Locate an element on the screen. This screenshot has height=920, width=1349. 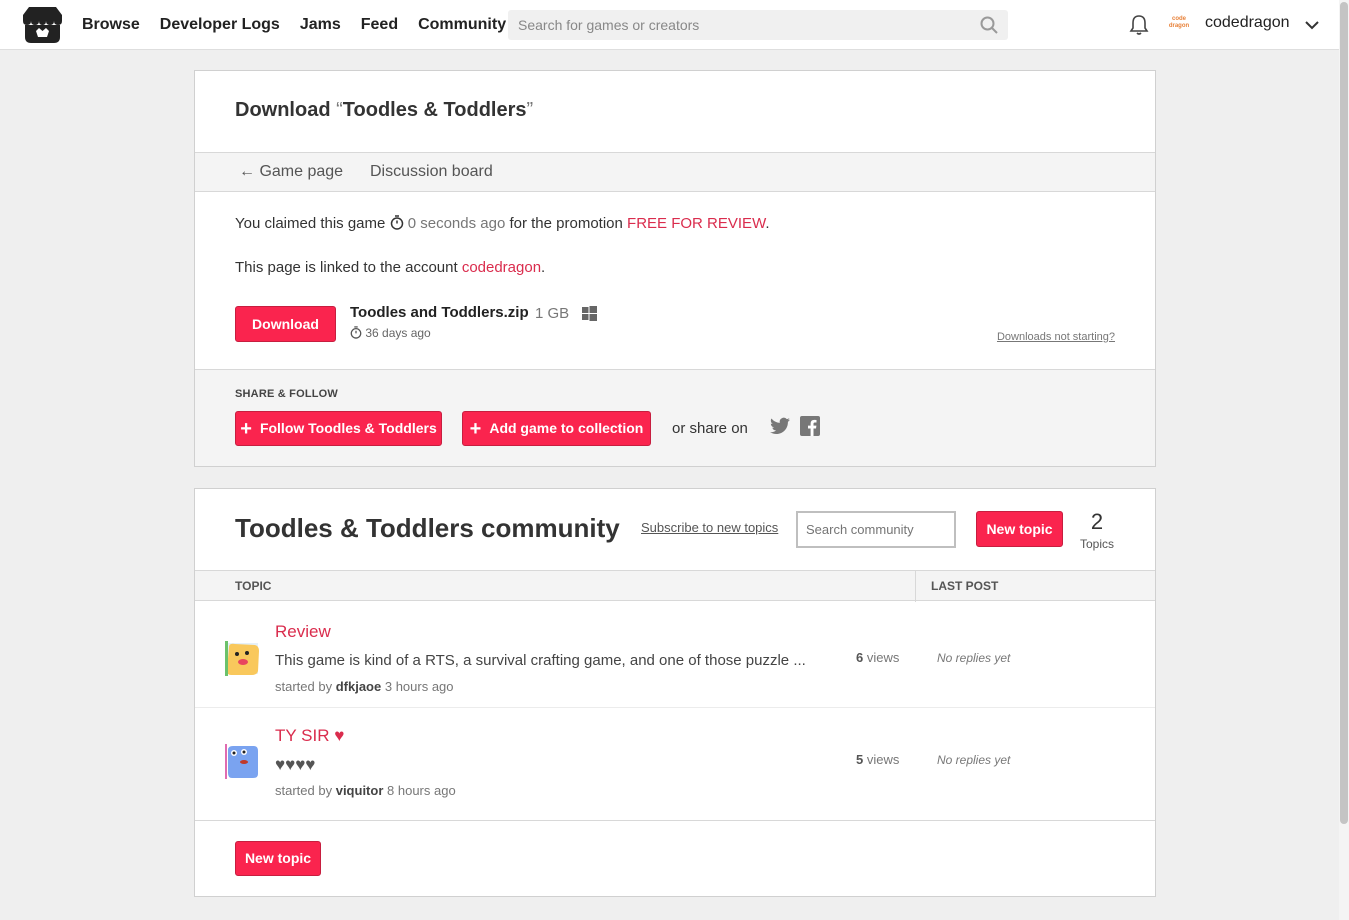
global-search-input is located at coordinates (758, 25).